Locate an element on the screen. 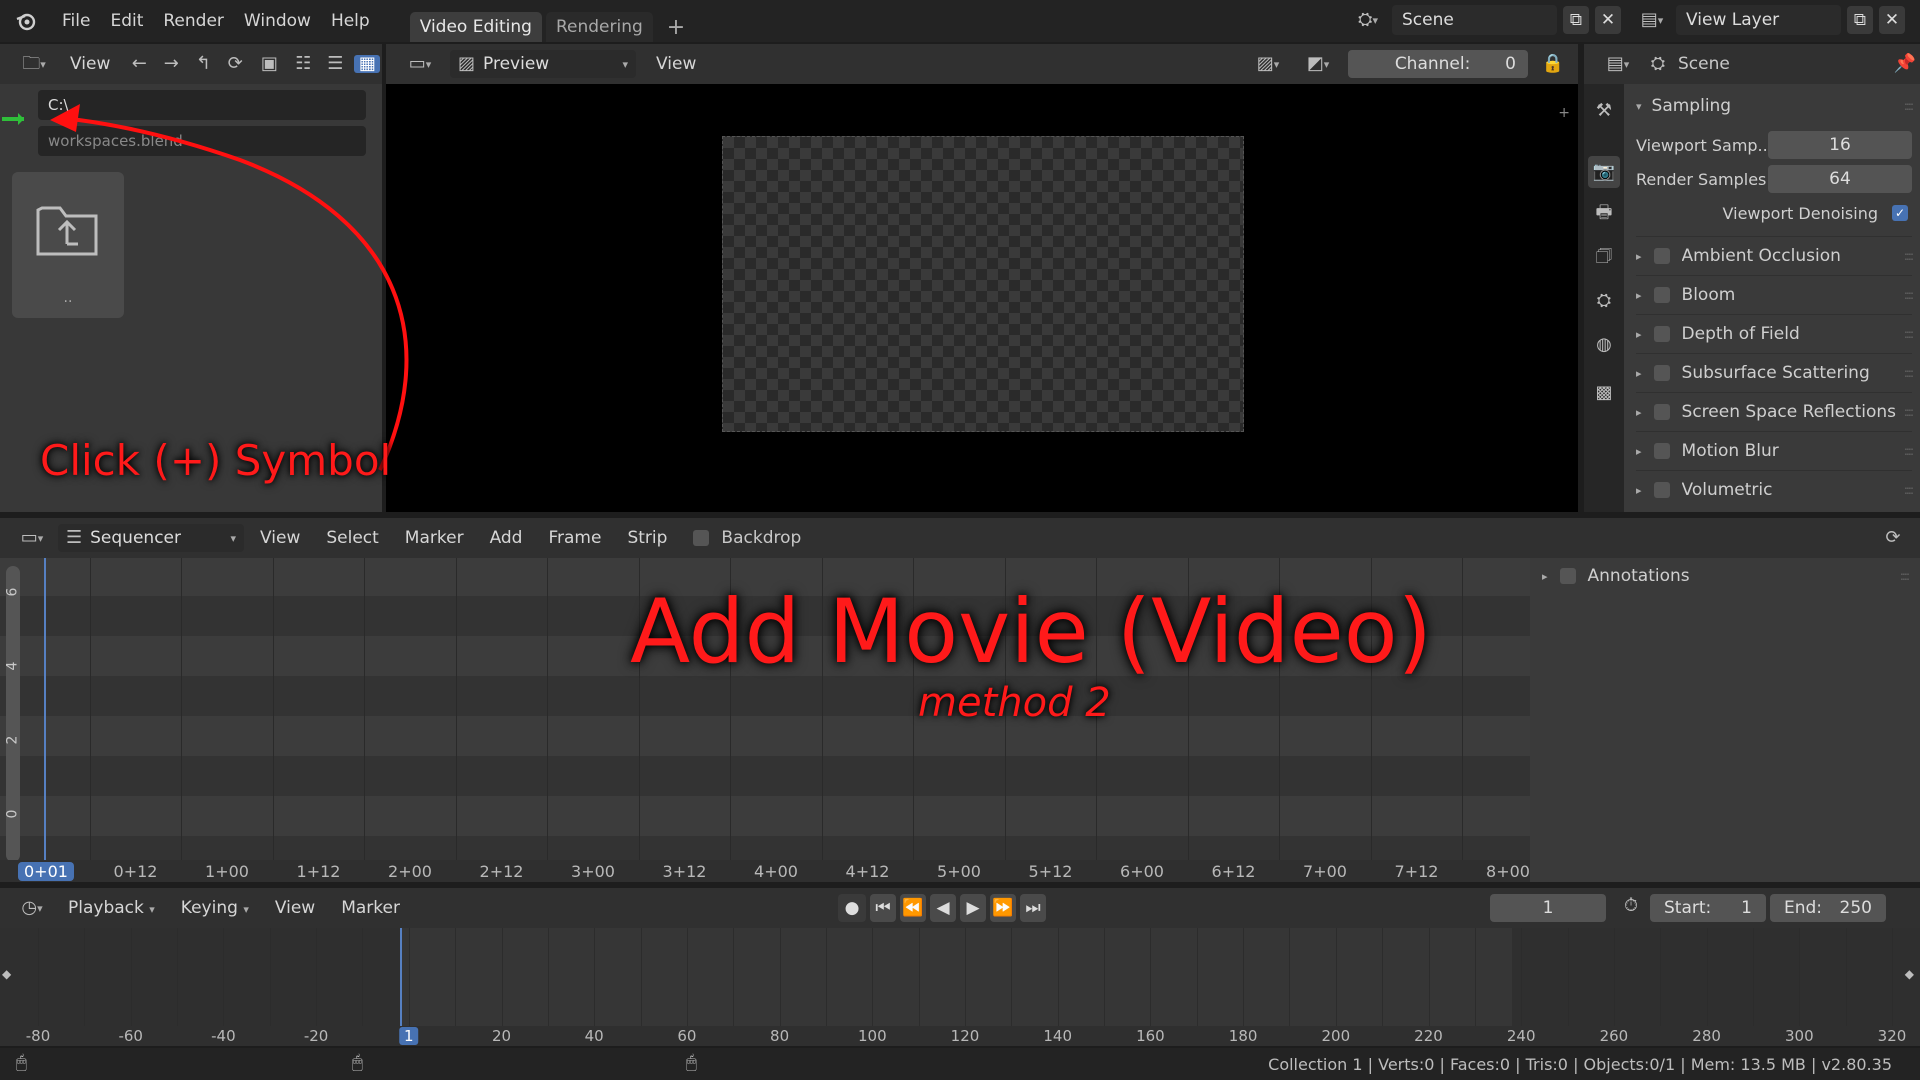 The width and height of the screenshot is (1920, 1080). parent-dir-icon: ↰ is located at coordinates (203, 64).